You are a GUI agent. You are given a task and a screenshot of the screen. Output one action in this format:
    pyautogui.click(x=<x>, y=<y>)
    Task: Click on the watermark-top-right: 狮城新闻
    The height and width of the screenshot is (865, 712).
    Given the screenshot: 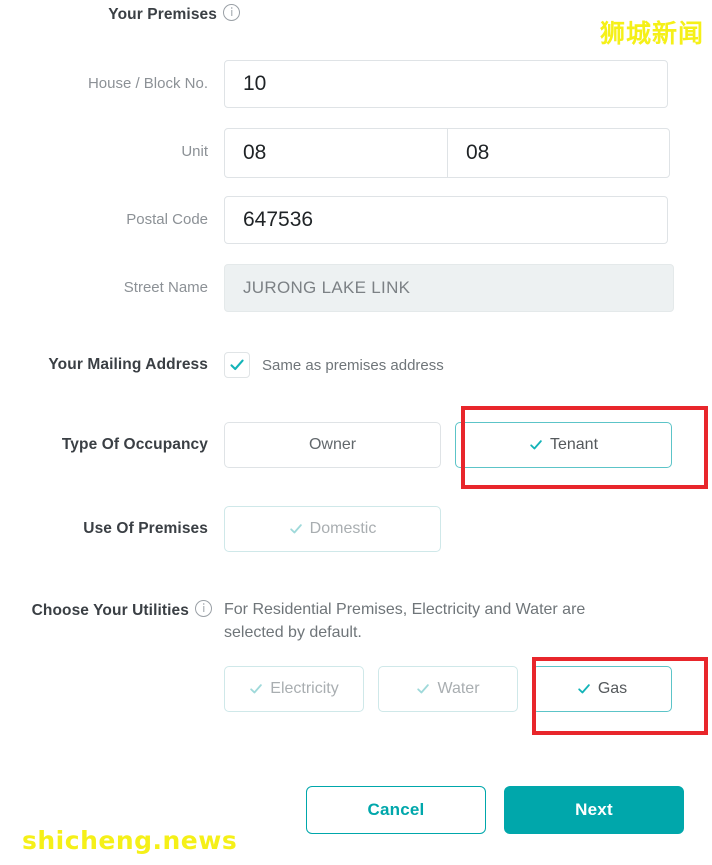 What is the action you would take?
    pyautogui.click(x=651, y=33)
    